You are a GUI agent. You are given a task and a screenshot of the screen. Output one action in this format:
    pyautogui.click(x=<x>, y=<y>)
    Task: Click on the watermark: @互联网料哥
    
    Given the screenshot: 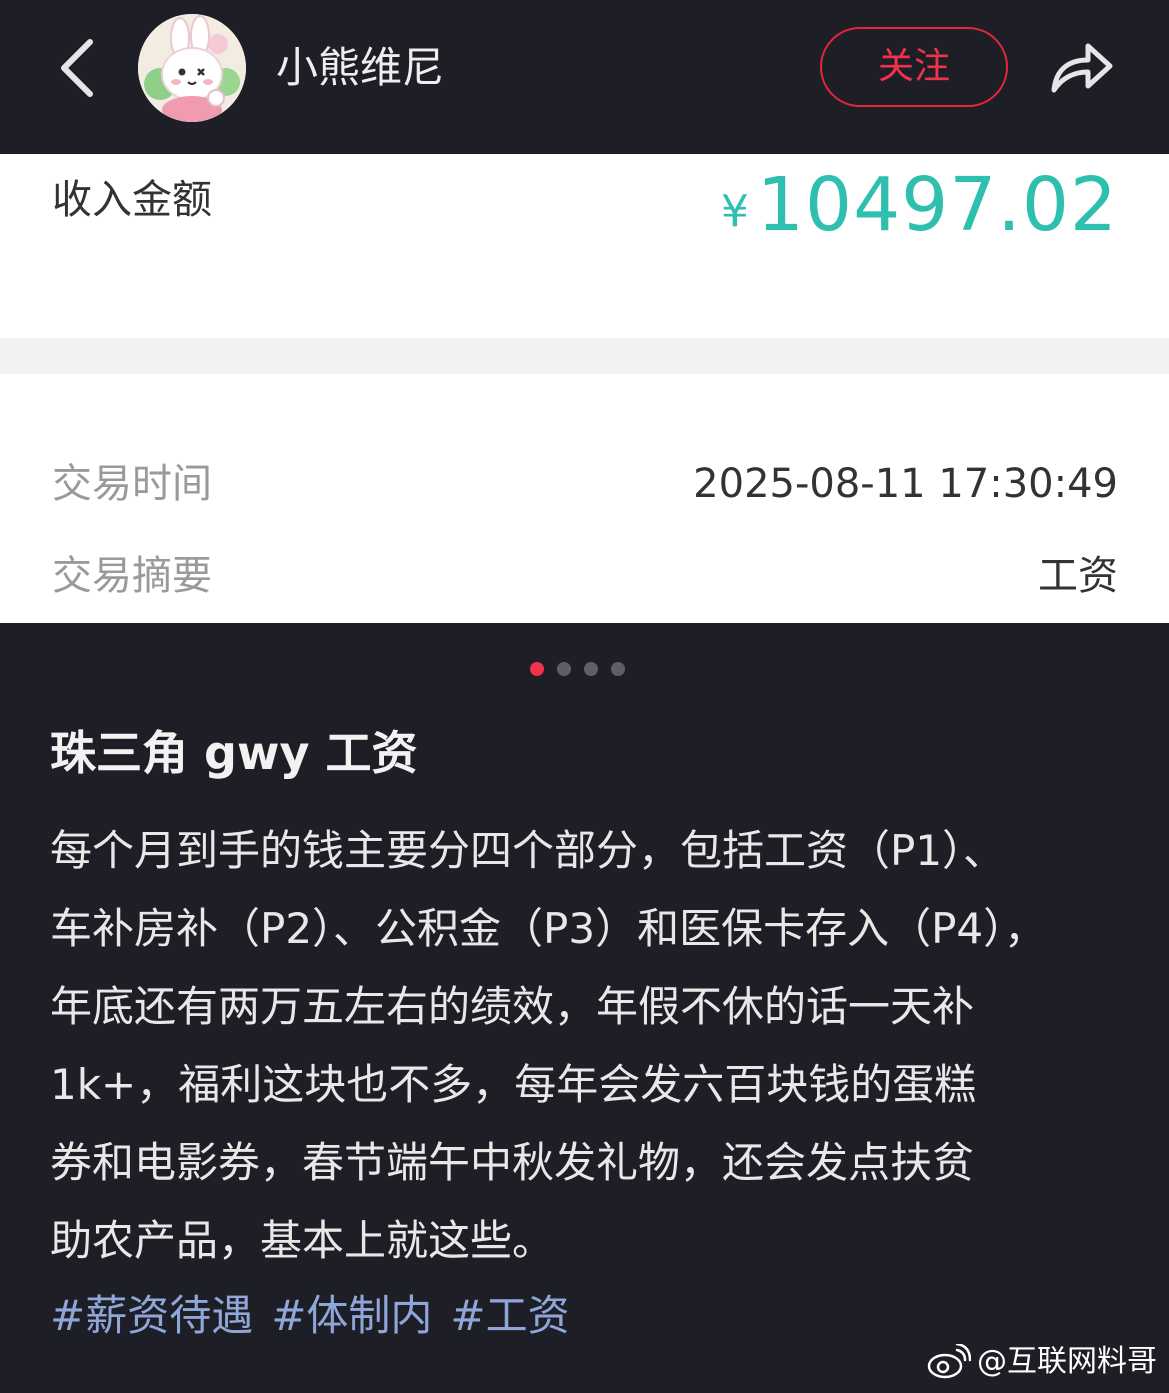 What is the action you would take?
    pyautogui.click(x=1042, y=1362)
    